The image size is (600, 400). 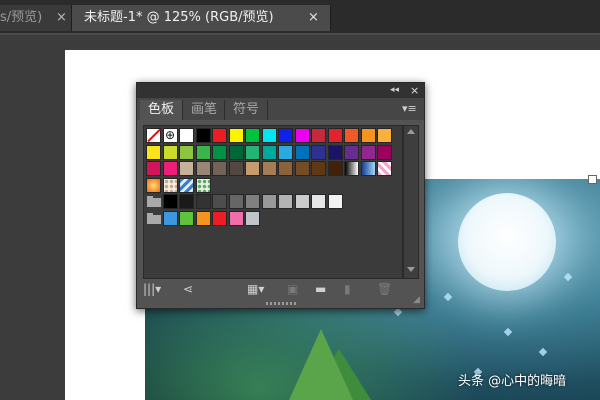 What do you see at coordinates (280, 90) in the screenshot?
I see `panel-title-bar: ◂◂ ×` at bounding box center [280, 90].